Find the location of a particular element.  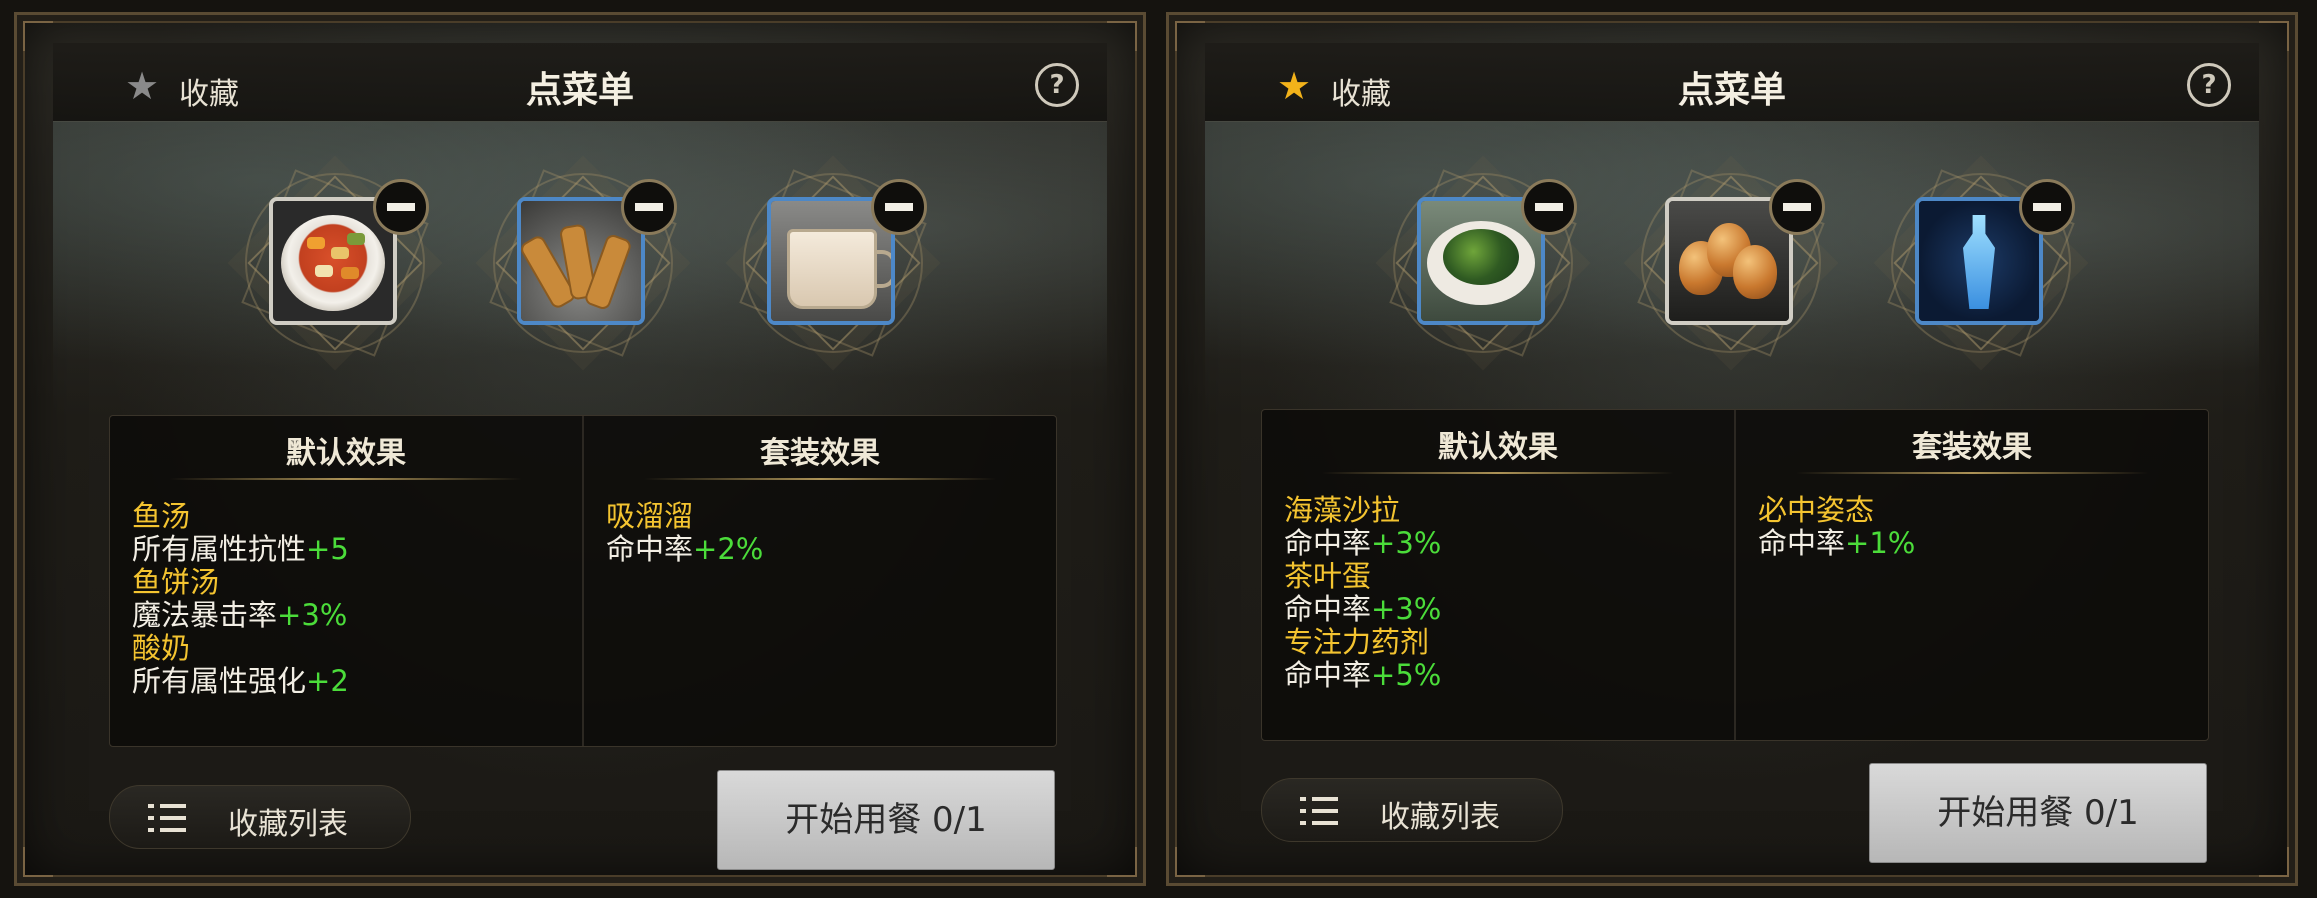

set-effect-name: 必中姿态 is located at coordinates (1816, 510).